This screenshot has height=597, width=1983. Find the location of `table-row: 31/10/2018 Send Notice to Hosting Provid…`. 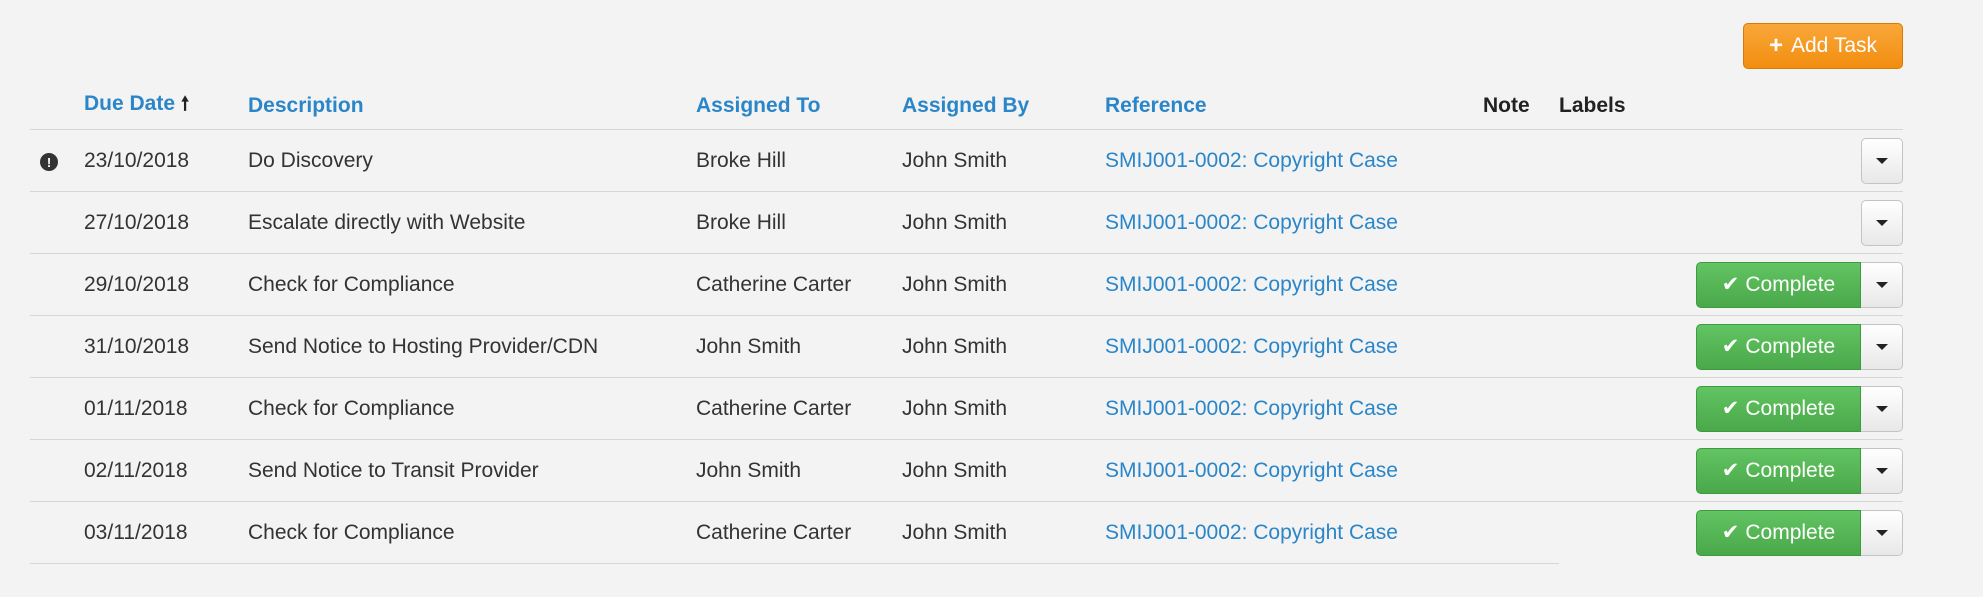

table-row: 31/10/2018 Send Notice to Hosting Provid… is located at coordinates (966, 346).